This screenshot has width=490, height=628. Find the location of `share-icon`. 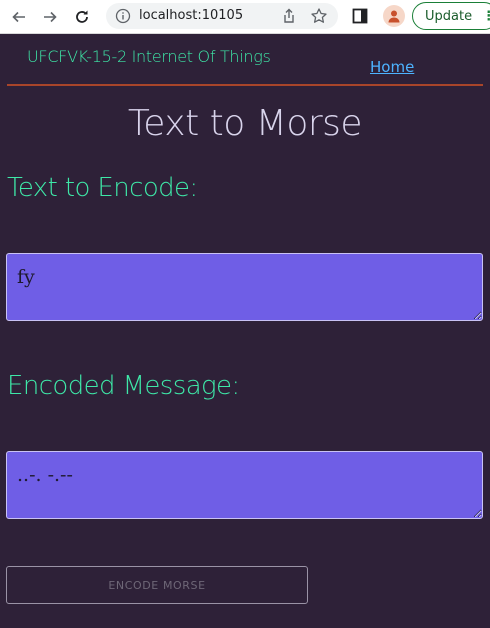

share-icon is located at coordinates (289, 16).